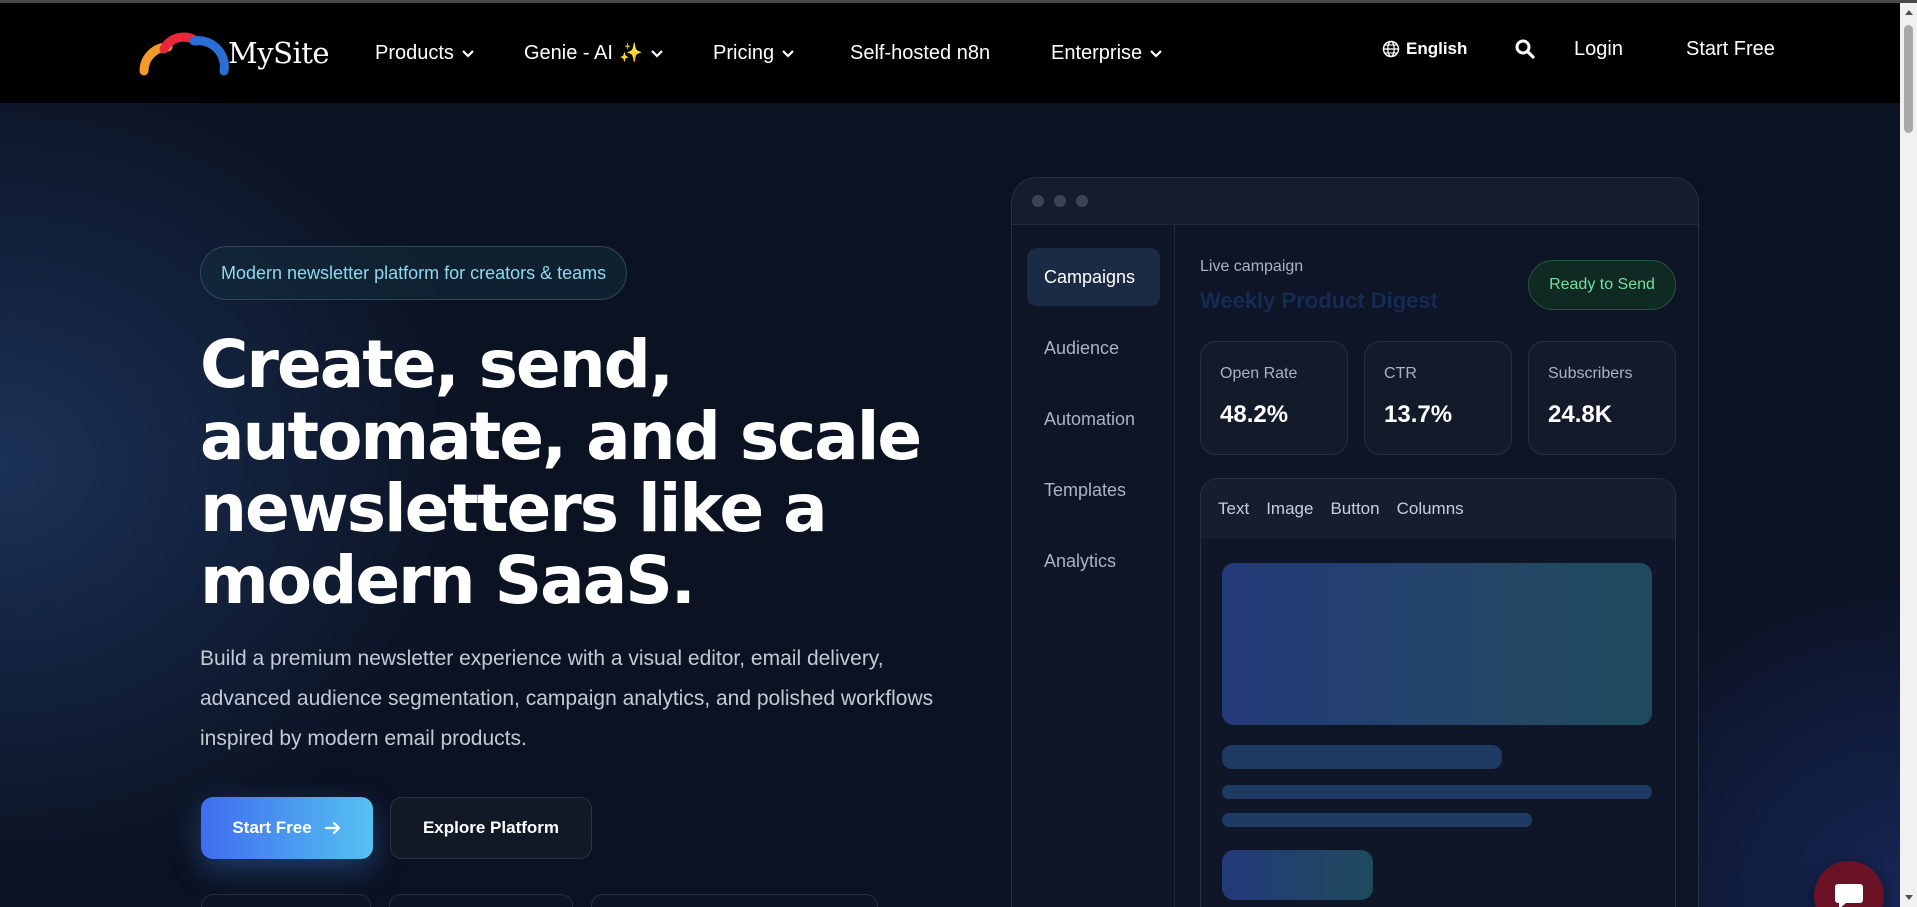 The width and height of the screenshot is (1917, 907). I want to click on start-free-button-label: Start Free, so click(272, 827).